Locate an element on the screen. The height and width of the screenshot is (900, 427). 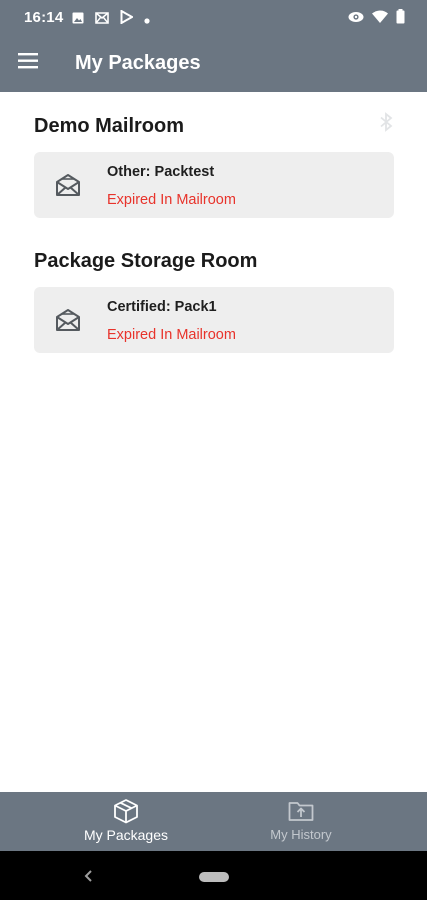
mail-icon is located at coordinates (102, 20).